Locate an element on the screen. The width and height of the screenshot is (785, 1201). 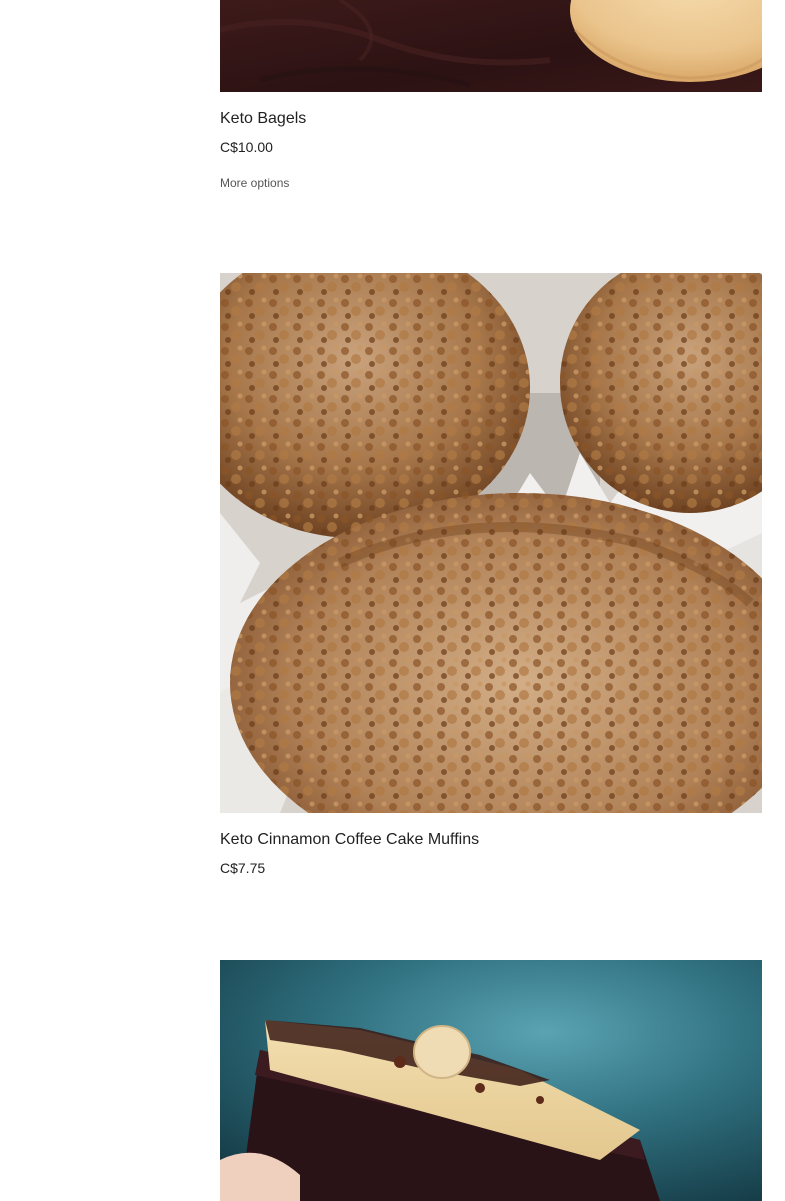
more-options-link: More options is located at coordinates (254, 183).